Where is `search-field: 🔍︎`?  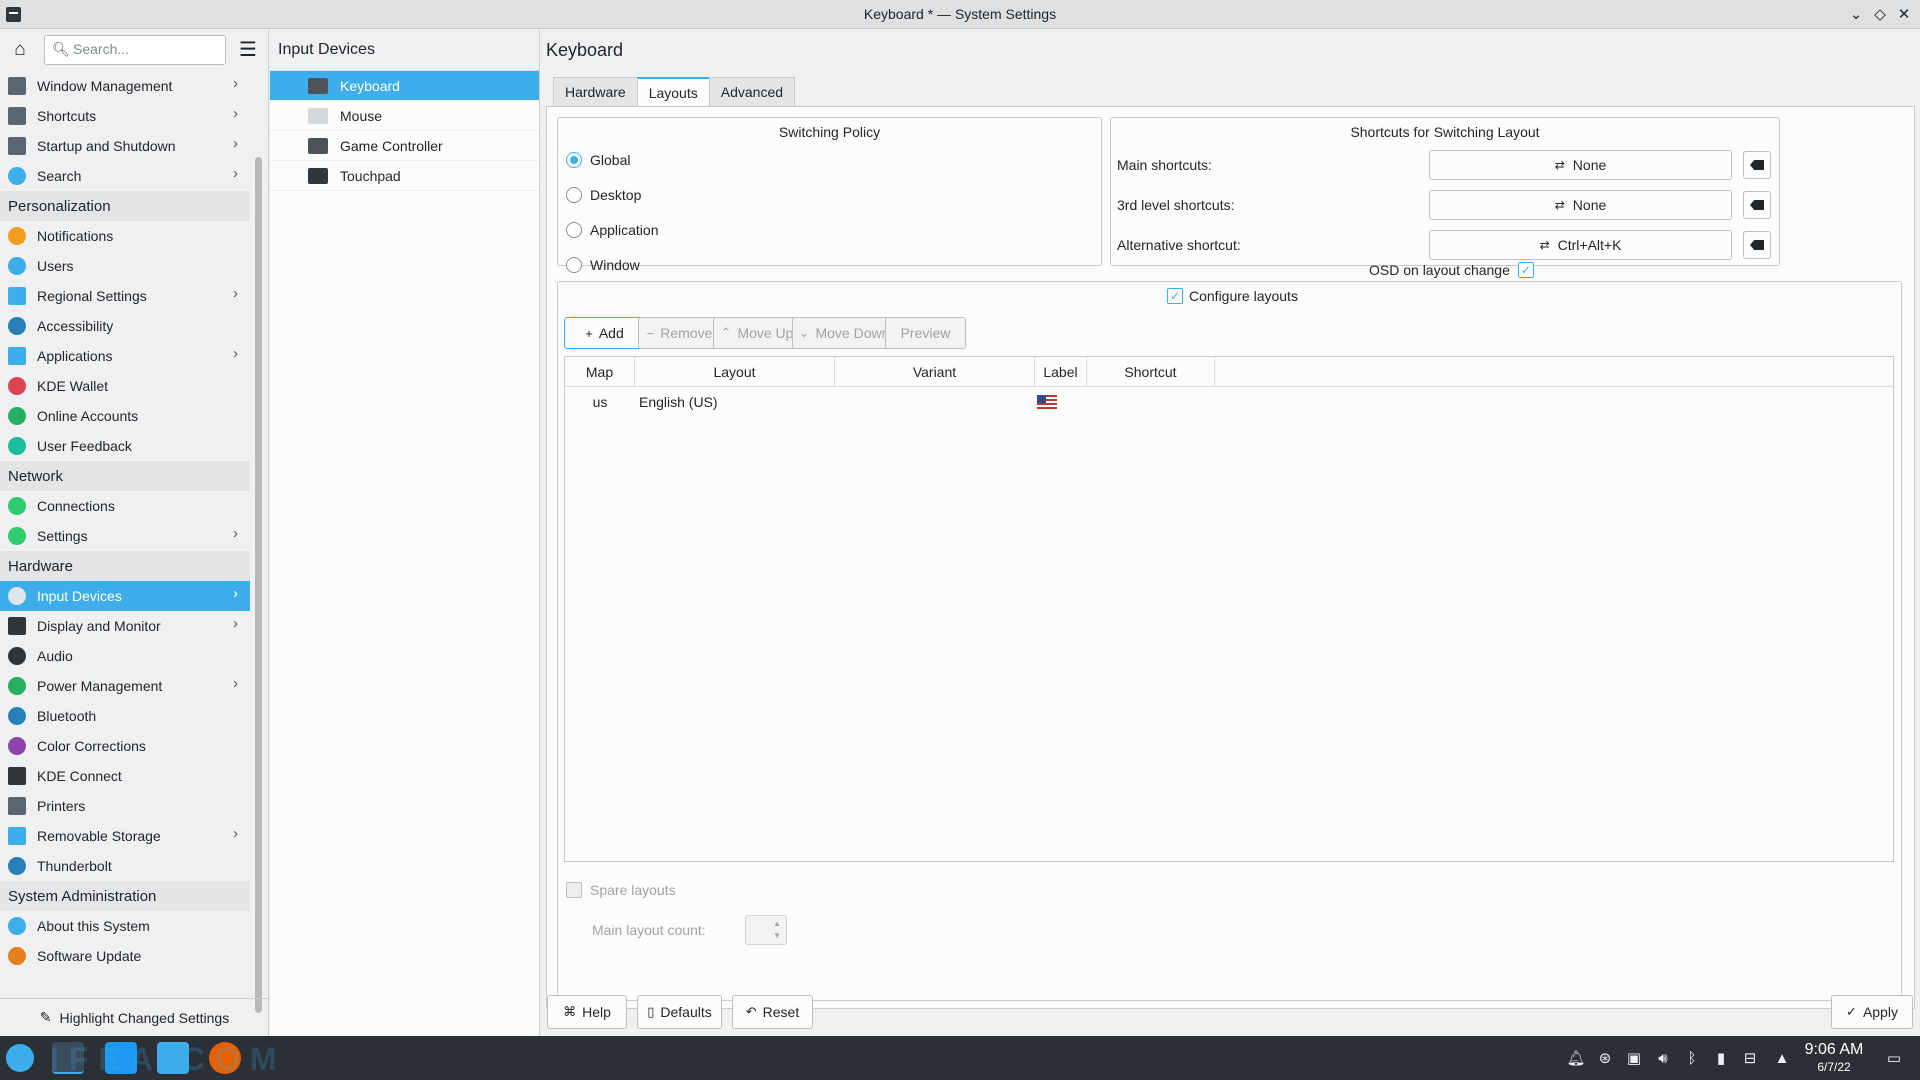 search-field: 🔍︎ is located at coordinates (135, 50).